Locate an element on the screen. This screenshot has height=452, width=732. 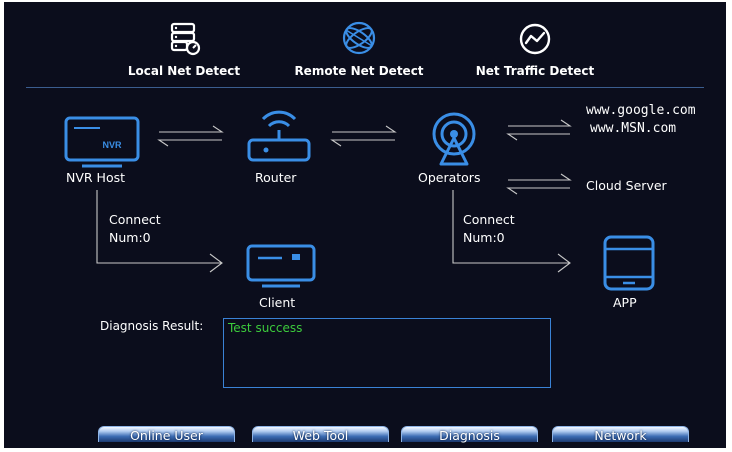
cloud-server-label: Cloud Server is located at coordinates (626, 185).